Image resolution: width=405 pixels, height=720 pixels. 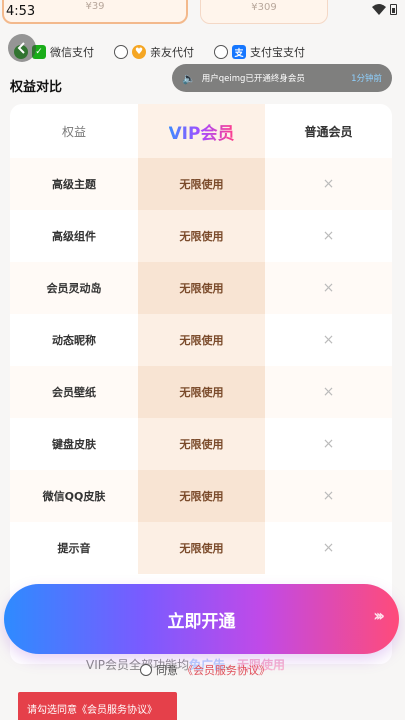 I want to click on friend-pay-icon: ♥, so click(x=139, y=52).